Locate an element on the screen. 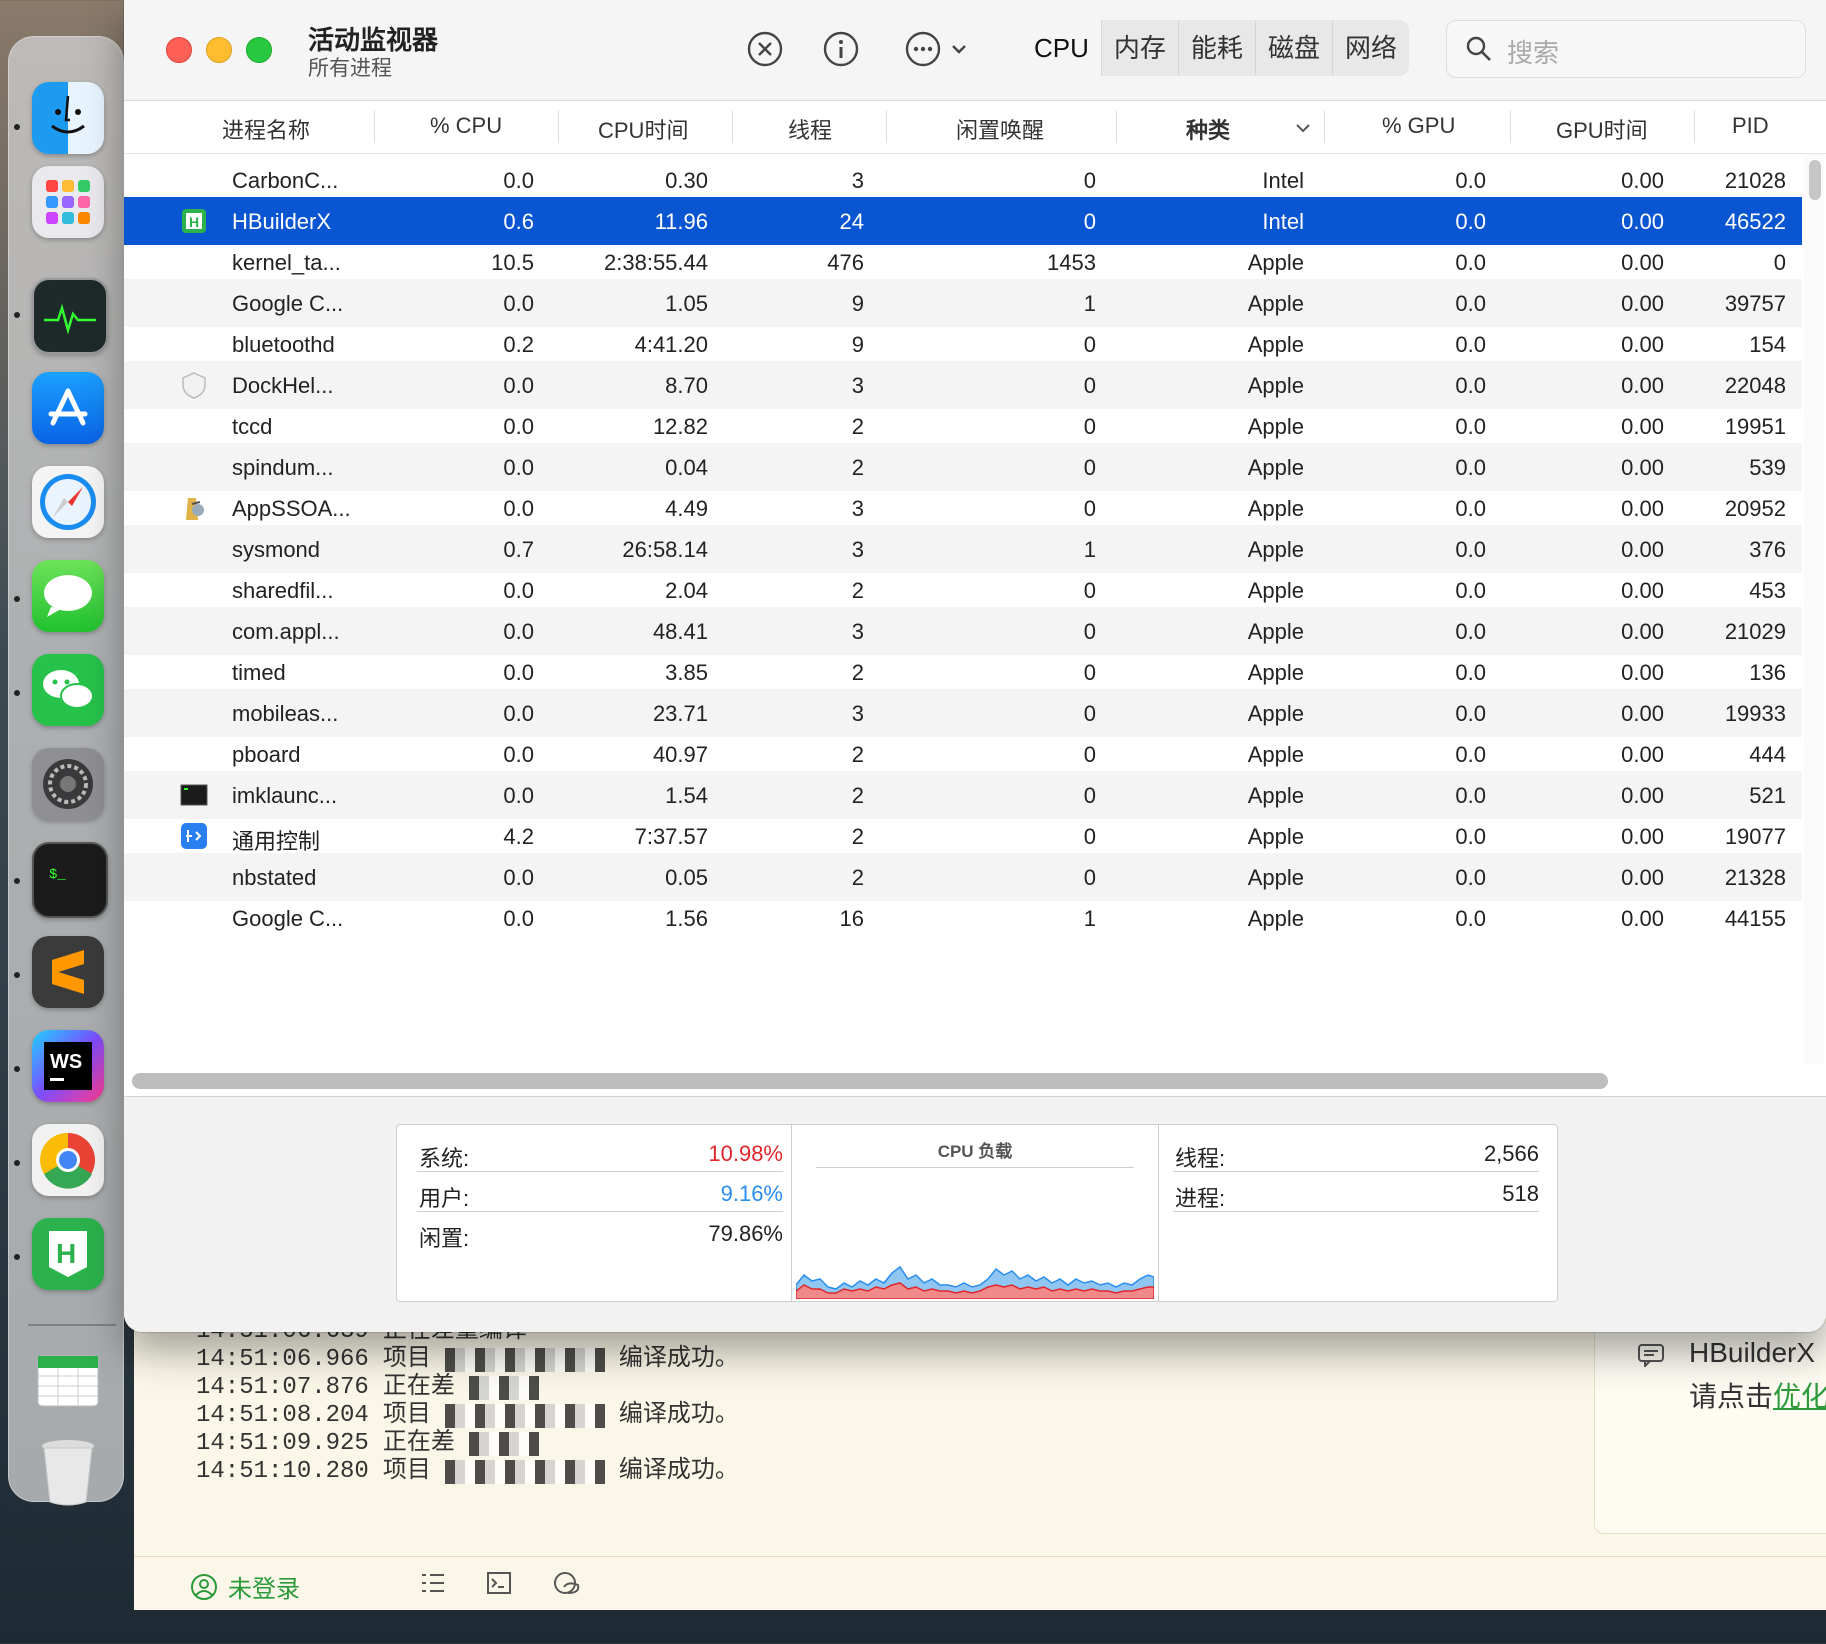  cell-idle: 1 is located at coordinates (1089, 918).